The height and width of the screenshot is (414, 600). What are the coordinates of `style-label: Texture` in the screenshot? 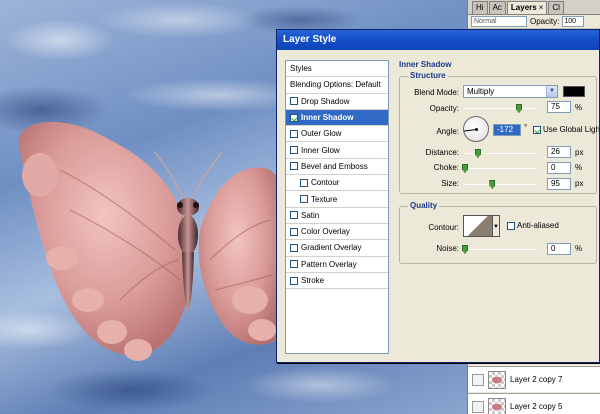 It's located at (324, 199).